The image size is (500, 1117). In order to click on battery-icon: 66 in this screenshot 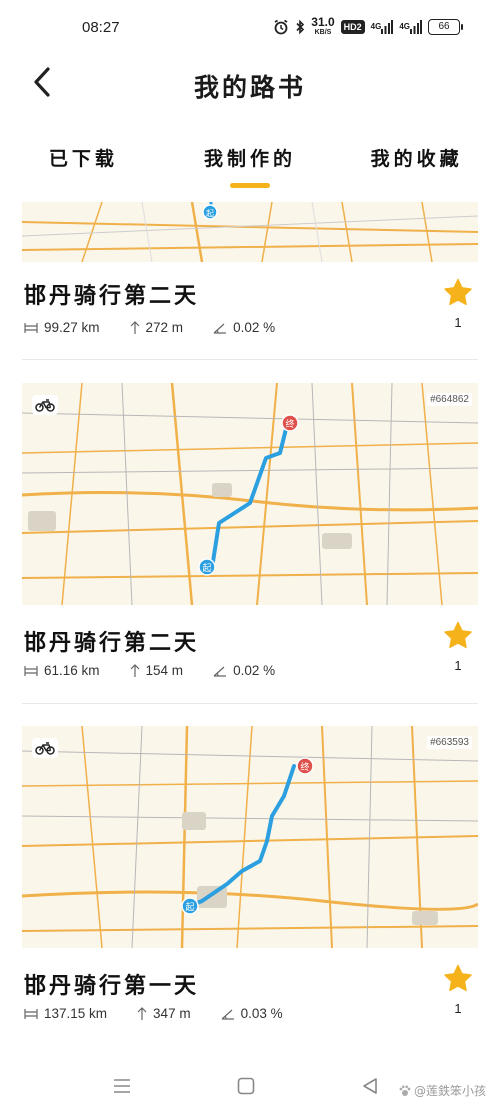, I will do `click(445, 26)`.